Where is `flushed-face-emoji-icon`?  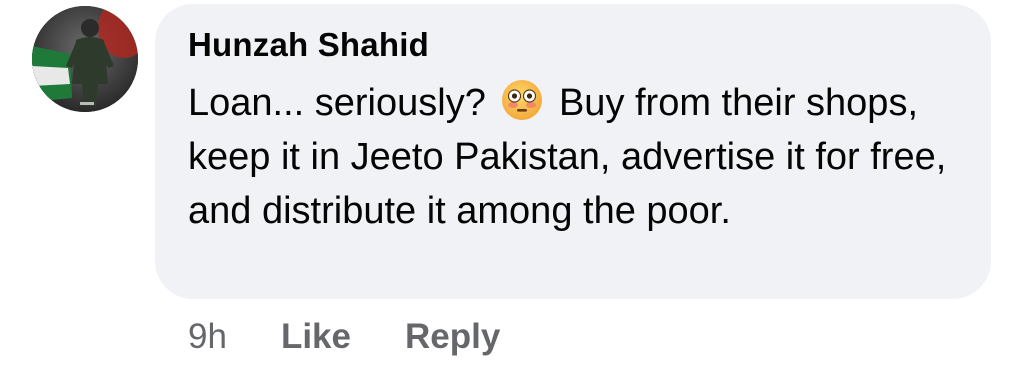
flushed-face-emoji-icon is located at coordinates (522, 100).